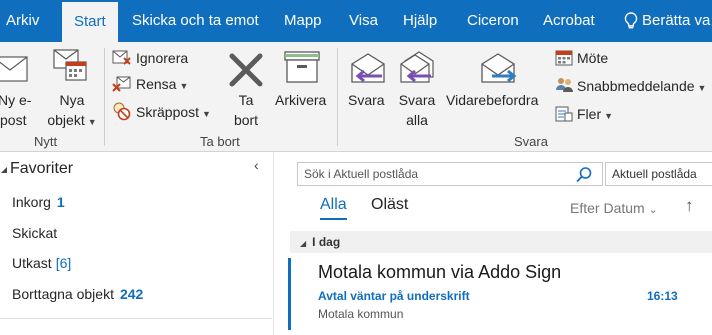 The width and height of the screenshot is (712, 335). Describe the element at coordinates (246, 110) in the screenshot. I see `delete-button: Ta bort` at that location.